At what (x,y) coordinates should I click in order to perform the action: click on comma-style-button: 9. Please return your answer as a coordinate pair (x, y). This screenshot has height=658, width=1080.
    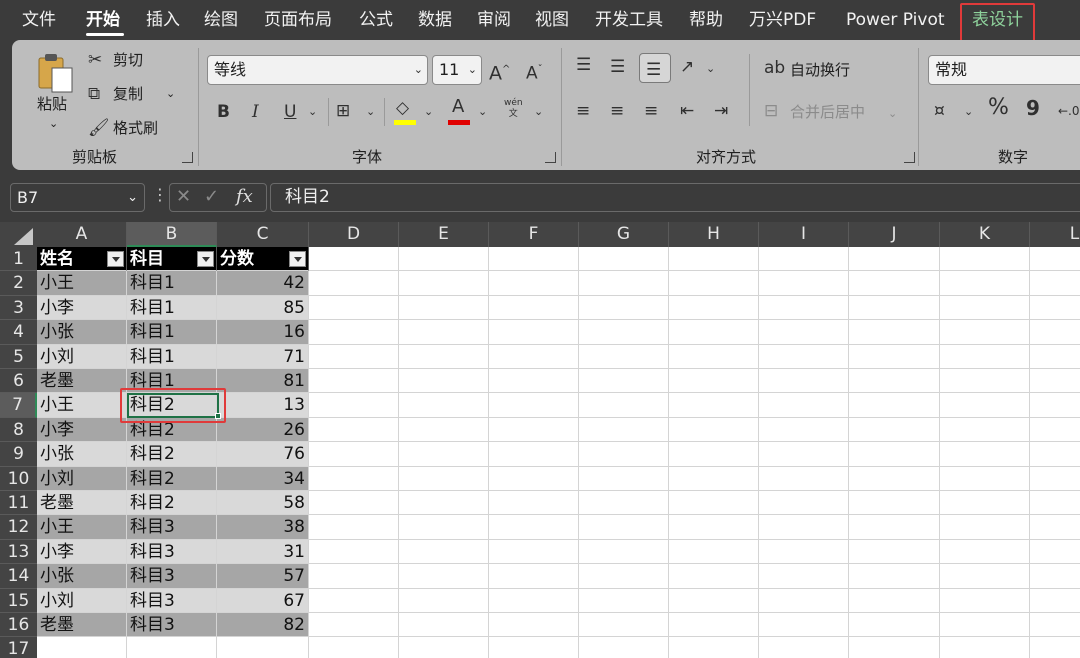
    Looking at the image, I should click on (1033, 108).